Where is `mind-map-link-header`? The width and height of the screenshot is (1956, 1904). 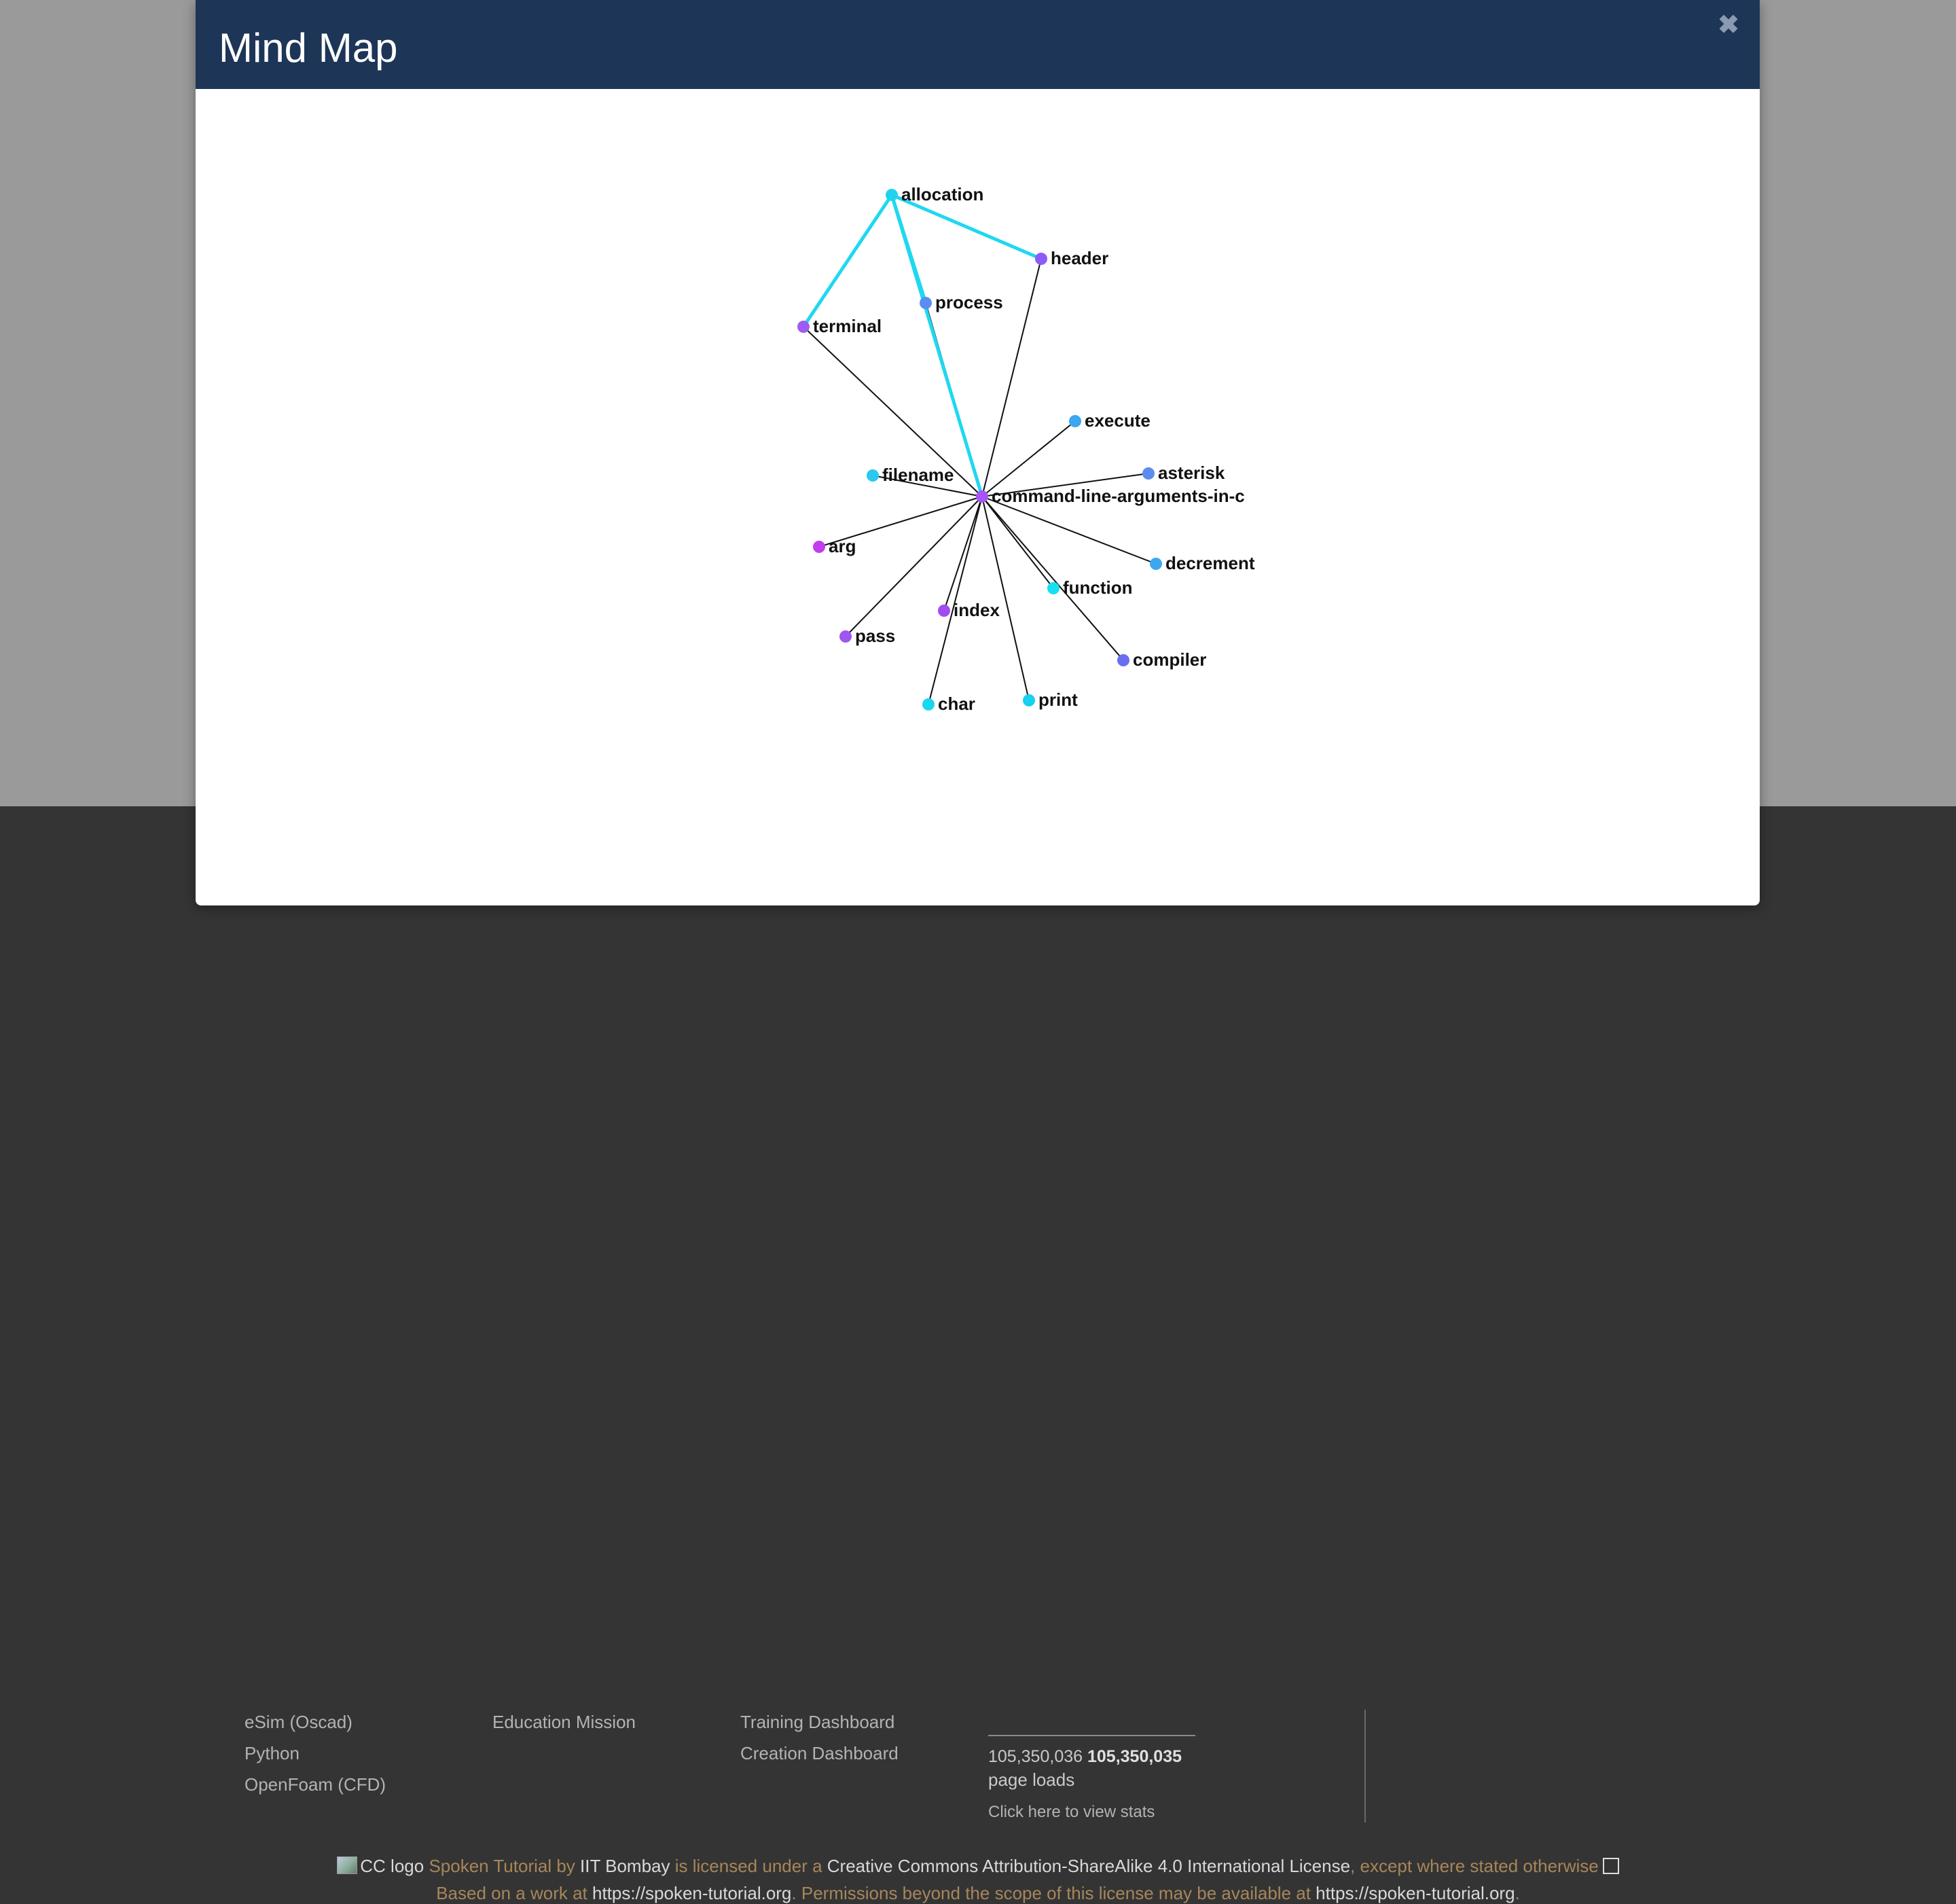 mind-map-link-header is located at coordinates (966, 227).